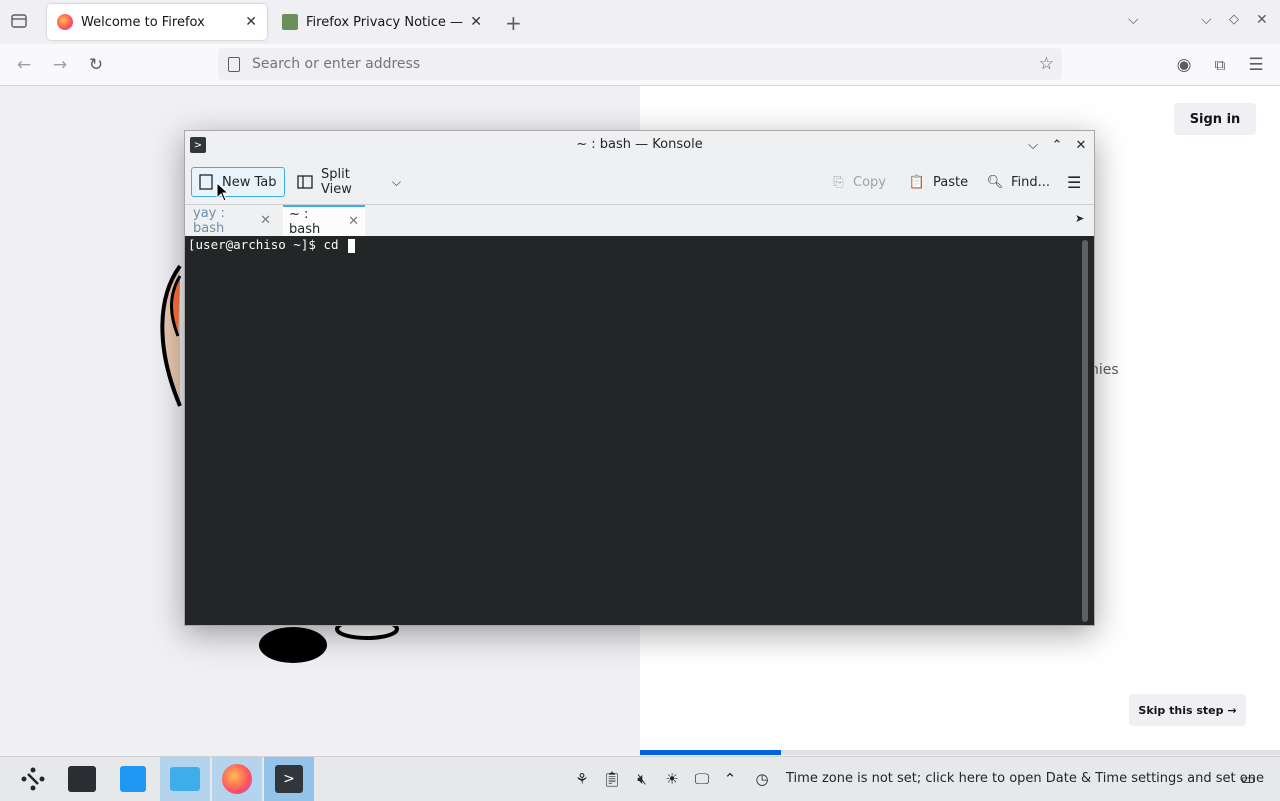  Describe the element at coordinates (206, 182) in the screenshot. I see `new-tab-icon` at that location.